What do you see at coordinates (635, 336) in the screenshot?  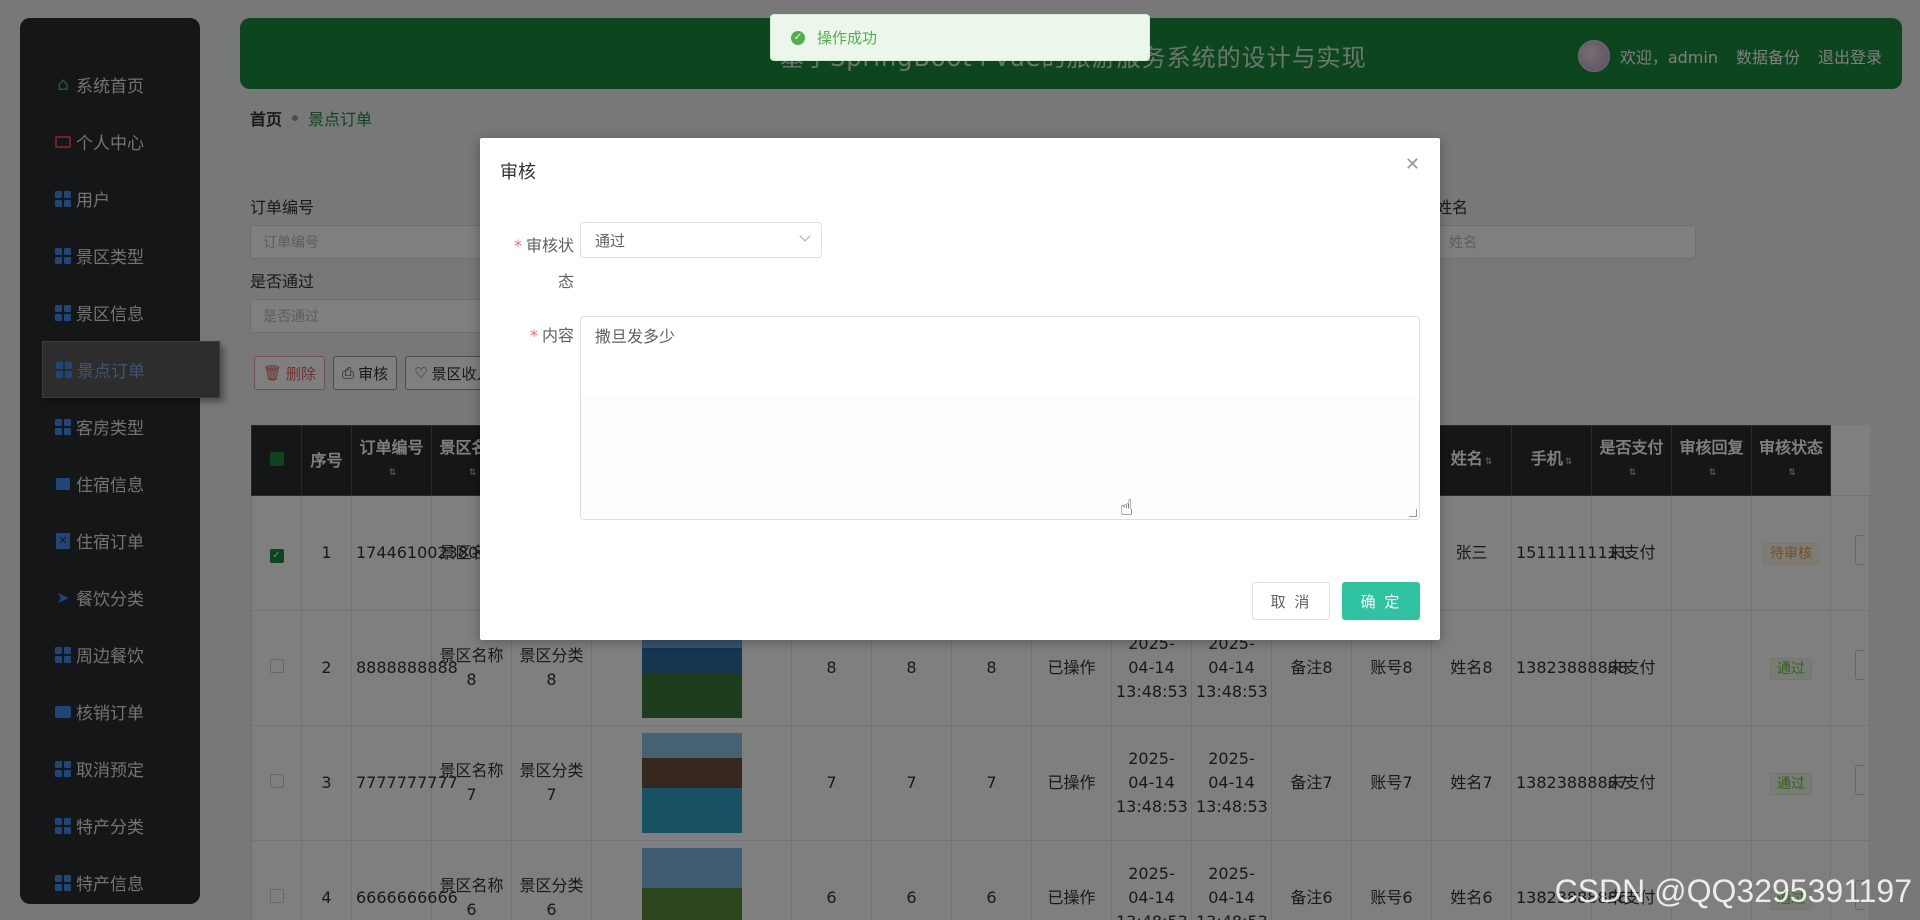 I see `content-textarea-value: 撒旦发多少` at bounding box center [635, 336].